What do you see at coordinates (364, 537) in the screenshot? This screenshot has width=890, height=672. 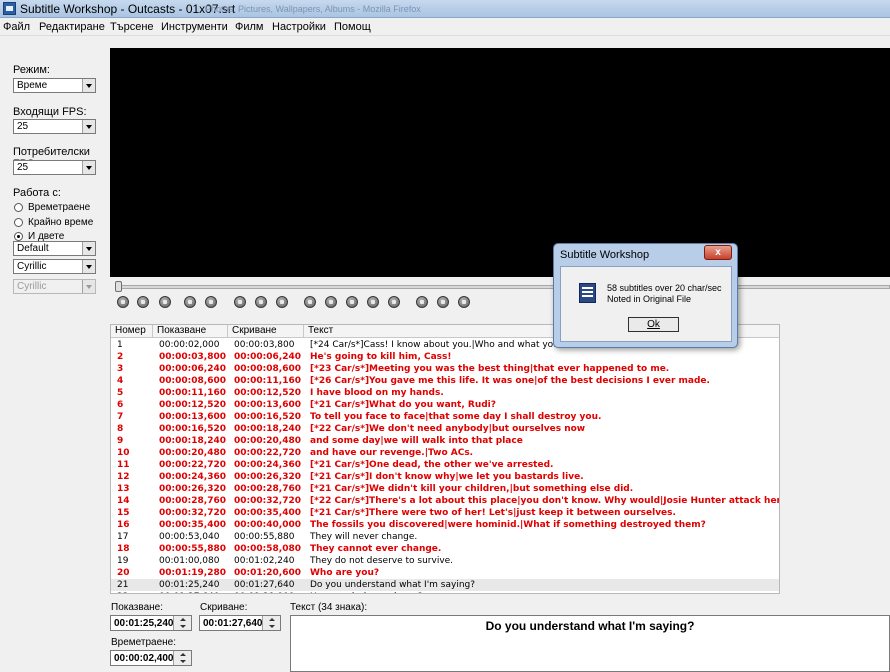 I see `cell-text: They will never change.` at bounding box center [364, 537].